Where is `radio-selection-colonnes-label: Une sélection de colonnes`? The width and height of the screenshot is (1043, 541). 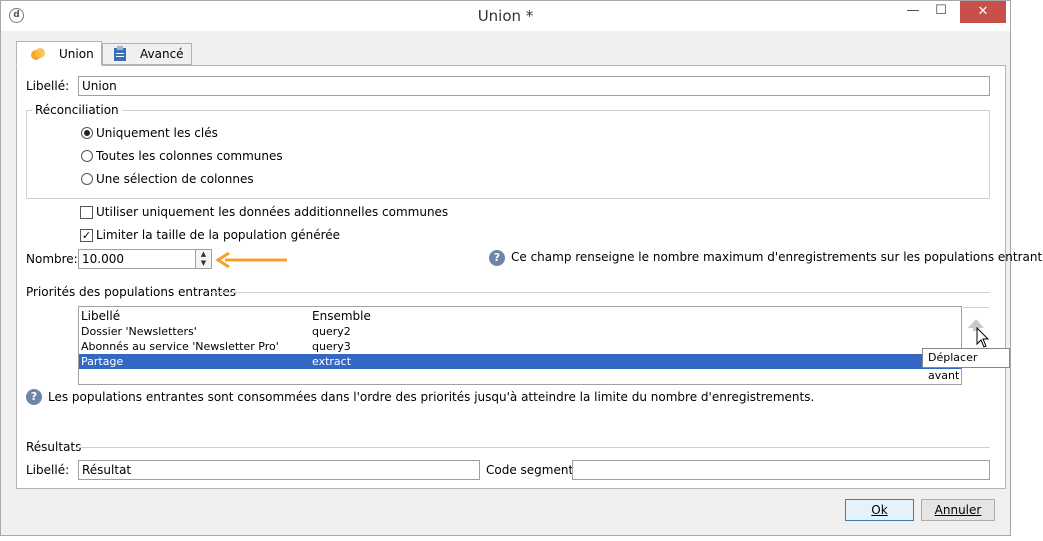
radio-selection-colonnes-label: Une sélection de colonnes is located at coordinates (175, 179).